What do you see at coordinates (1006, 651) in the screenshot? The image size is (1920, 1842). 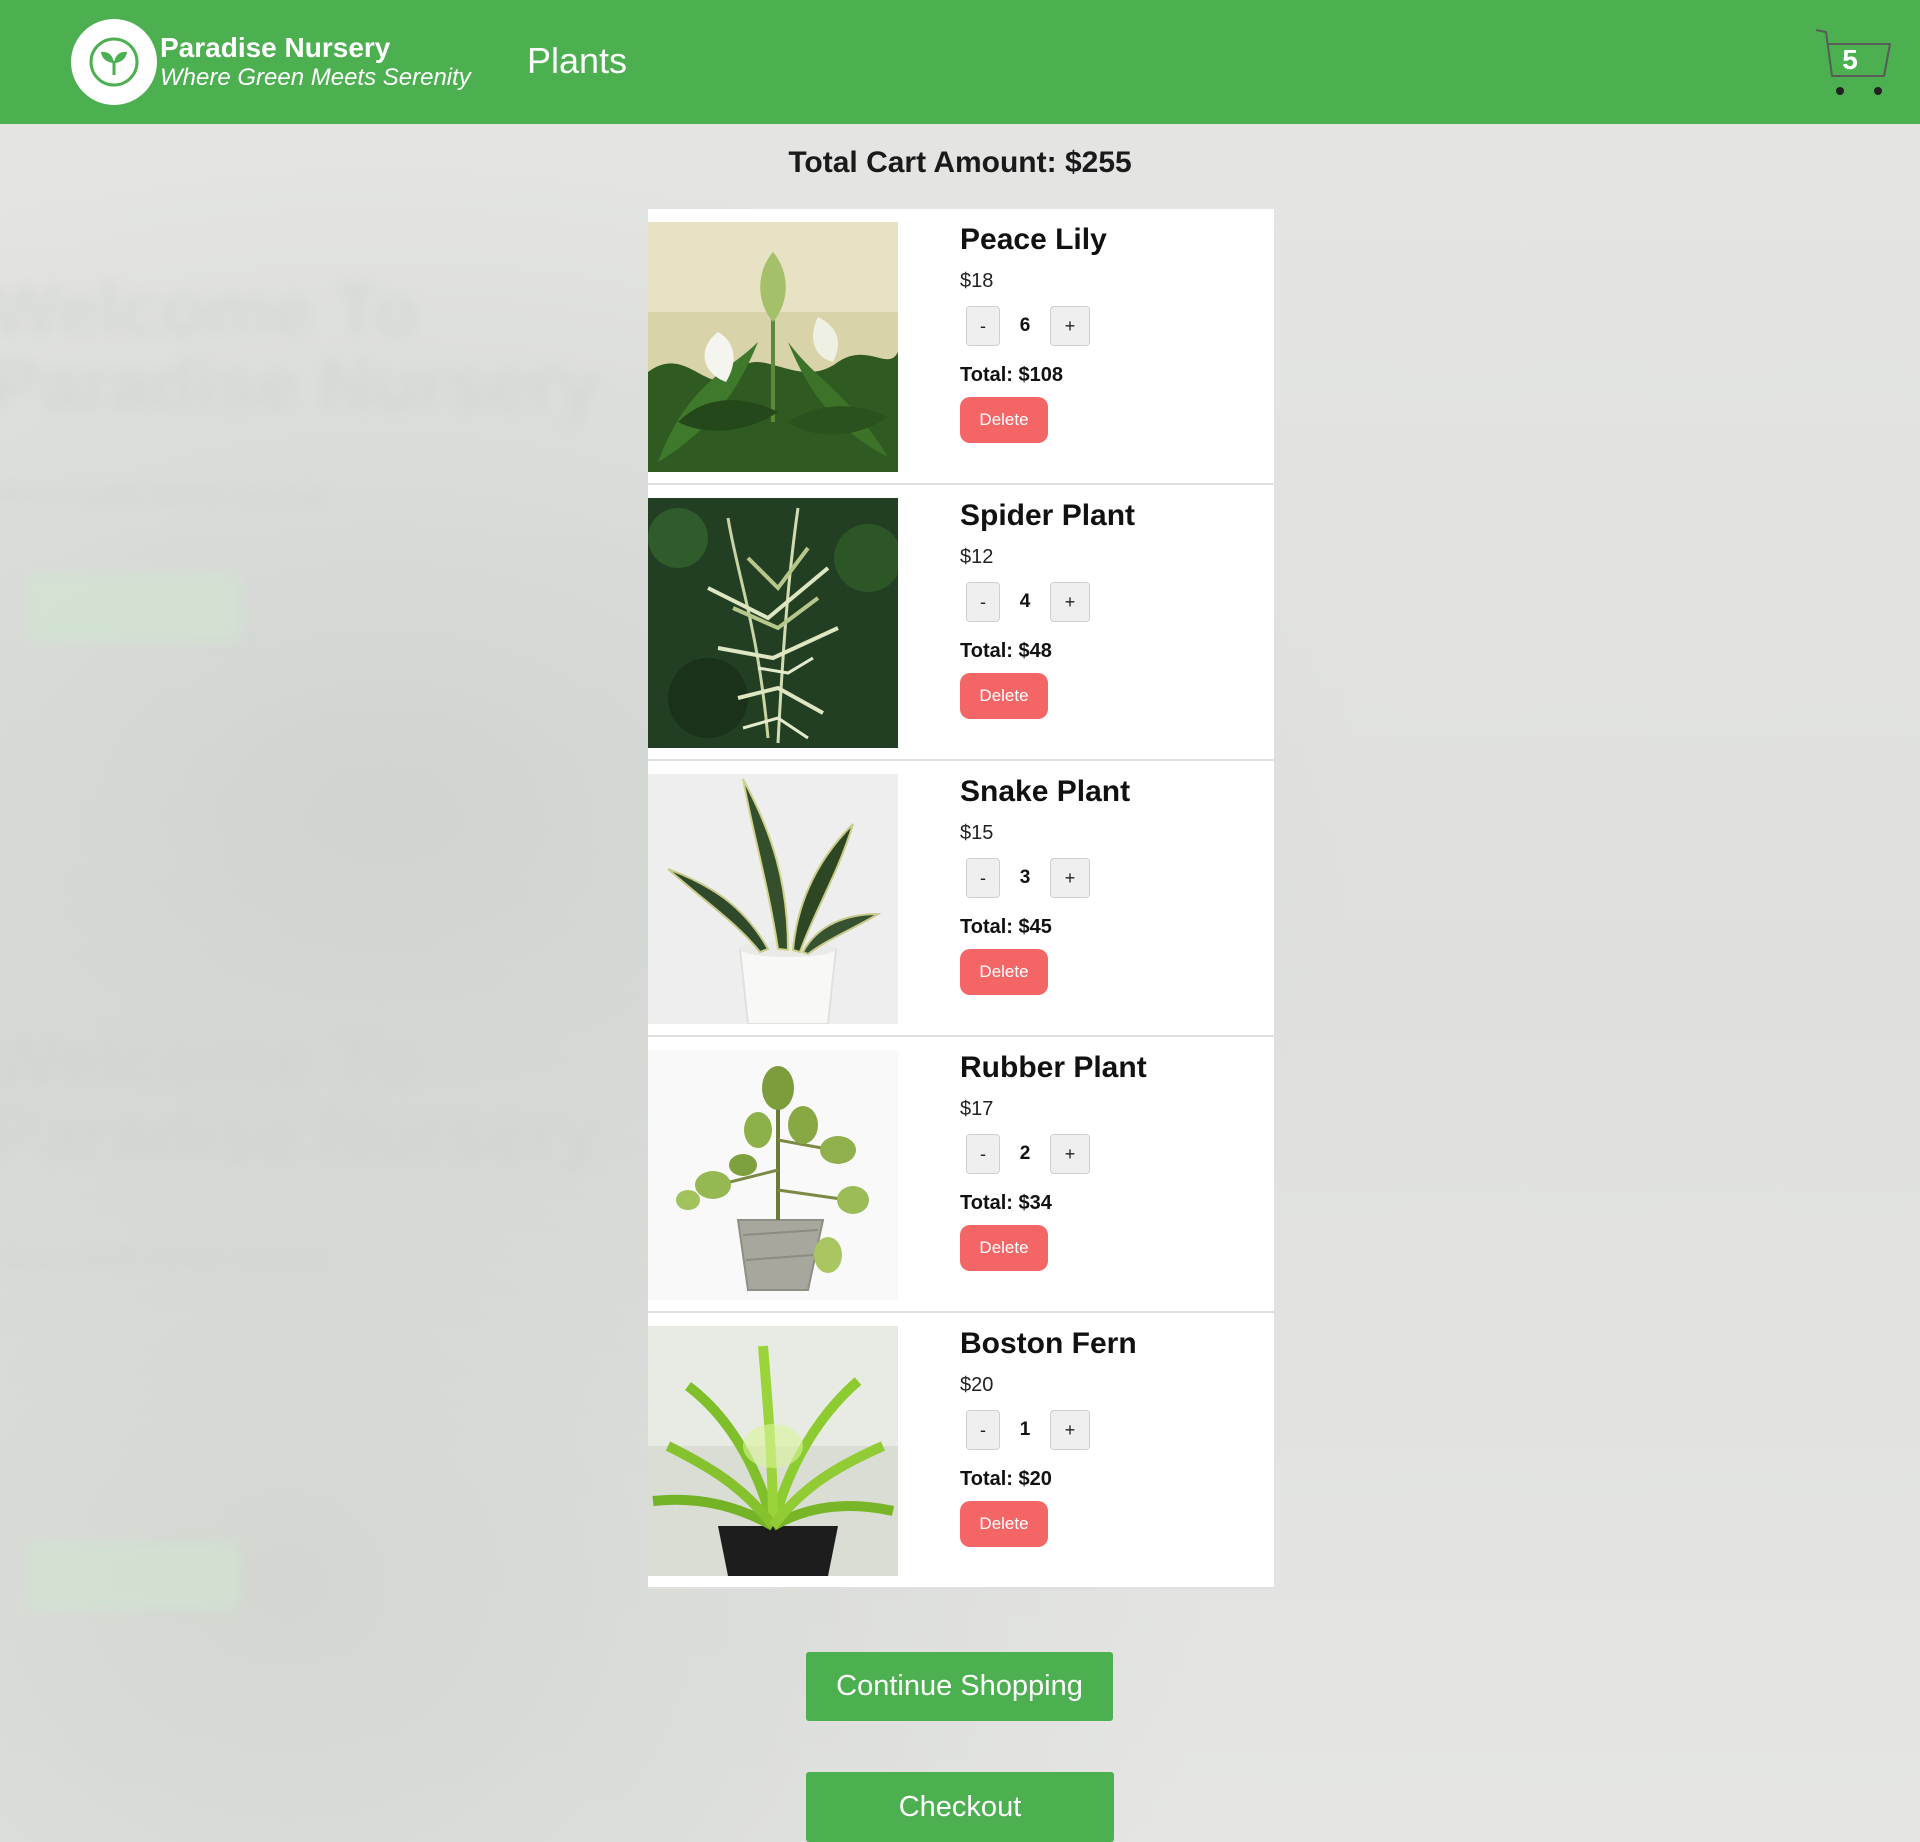 I see `item-total: Total: $48` at bounding box center [1006, 651].